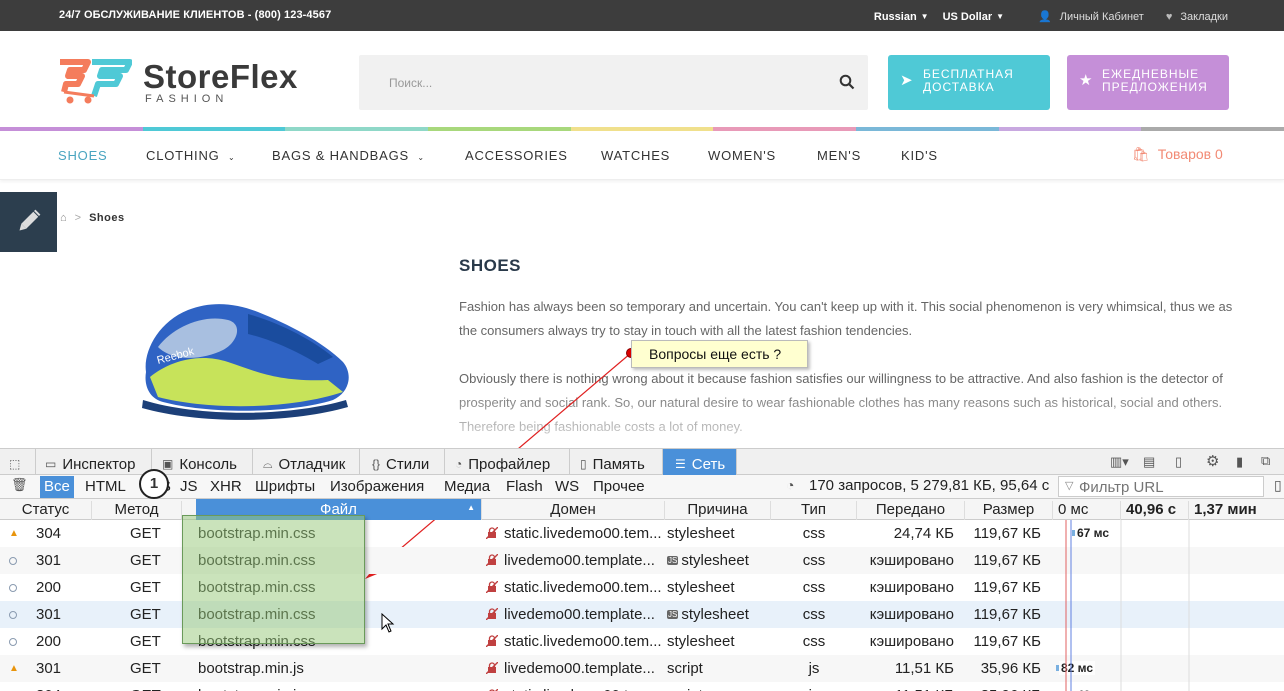  Describe the element at coordinates (105, 487) in the screenshot. I see `filter-html: HTML` at that location.